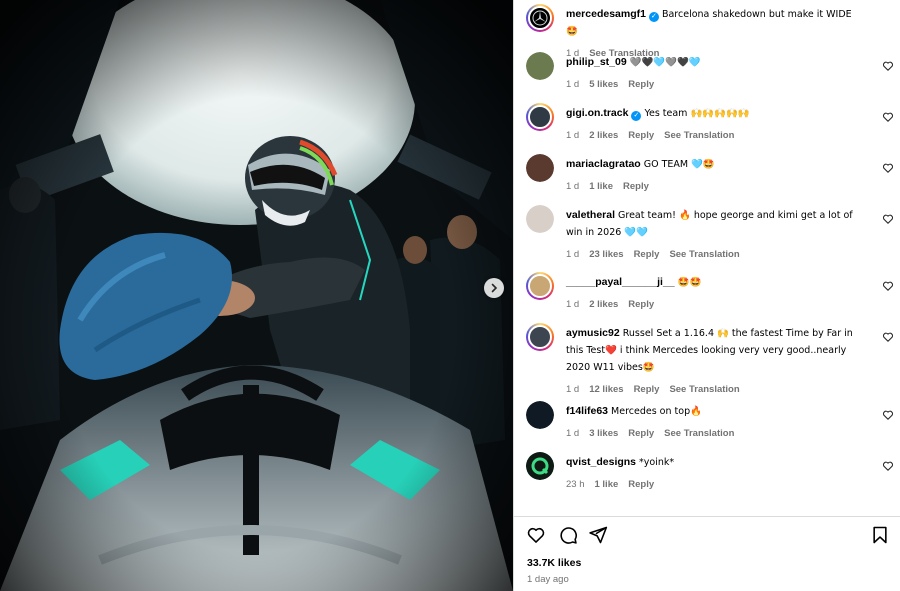  Describe the element at coordinates (603, 85) in the screenshot. I see `comment-likes: 5 likes` at that location.